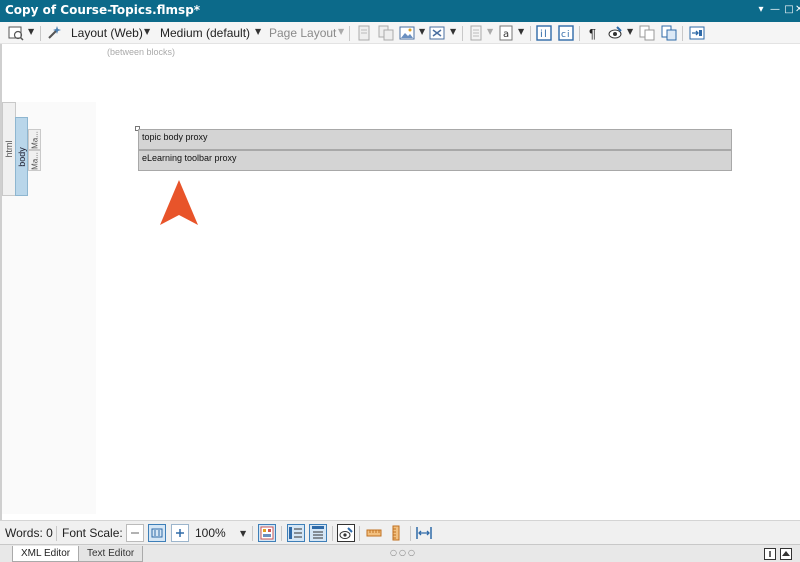 The image size is (800, 562). I want to click on text-format-icon: a, so click(506, 33).